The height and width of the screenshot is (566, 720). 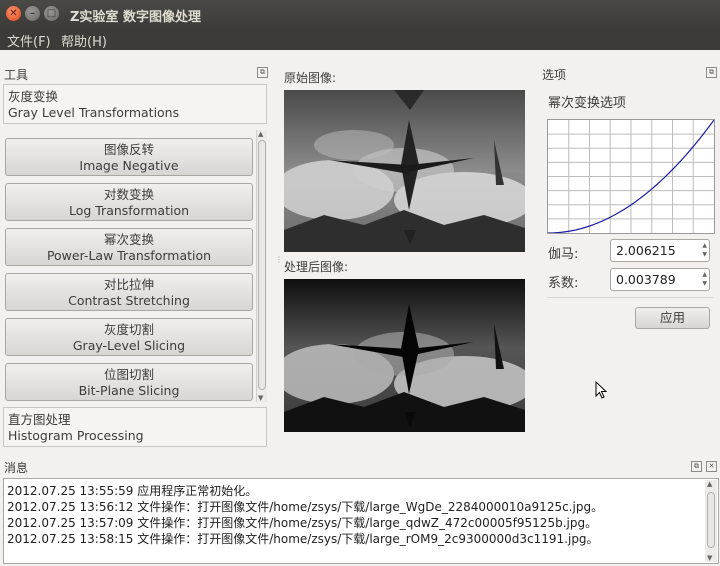 I want to click on processed-image-label: 处理后图像:, so click(x=316, y=267).